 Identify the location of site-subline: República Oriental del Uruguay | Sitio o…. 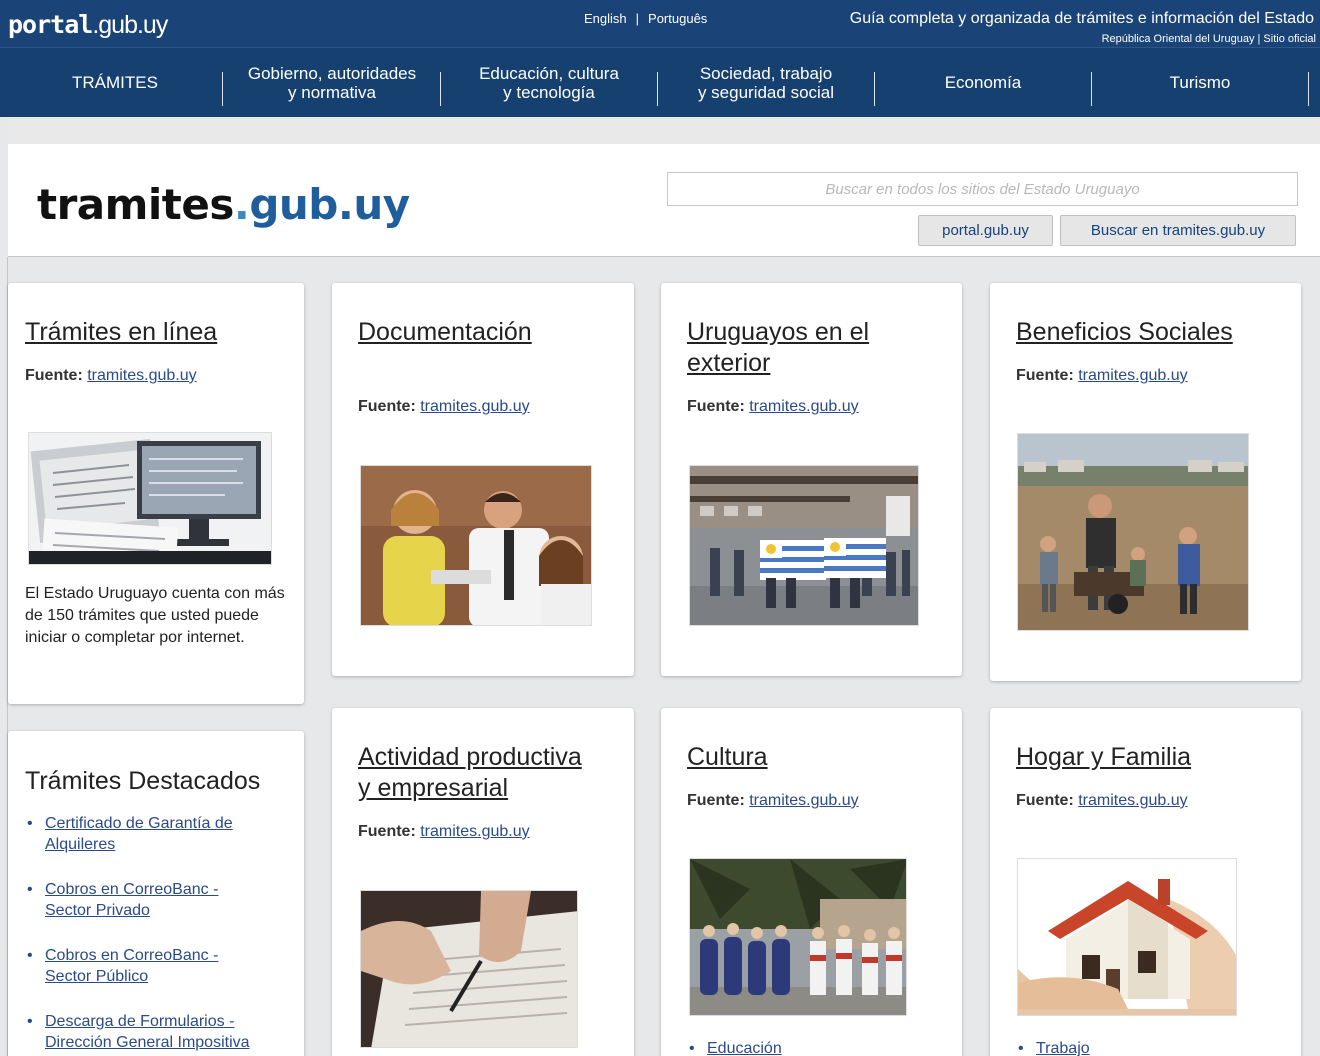
(1208, 39).